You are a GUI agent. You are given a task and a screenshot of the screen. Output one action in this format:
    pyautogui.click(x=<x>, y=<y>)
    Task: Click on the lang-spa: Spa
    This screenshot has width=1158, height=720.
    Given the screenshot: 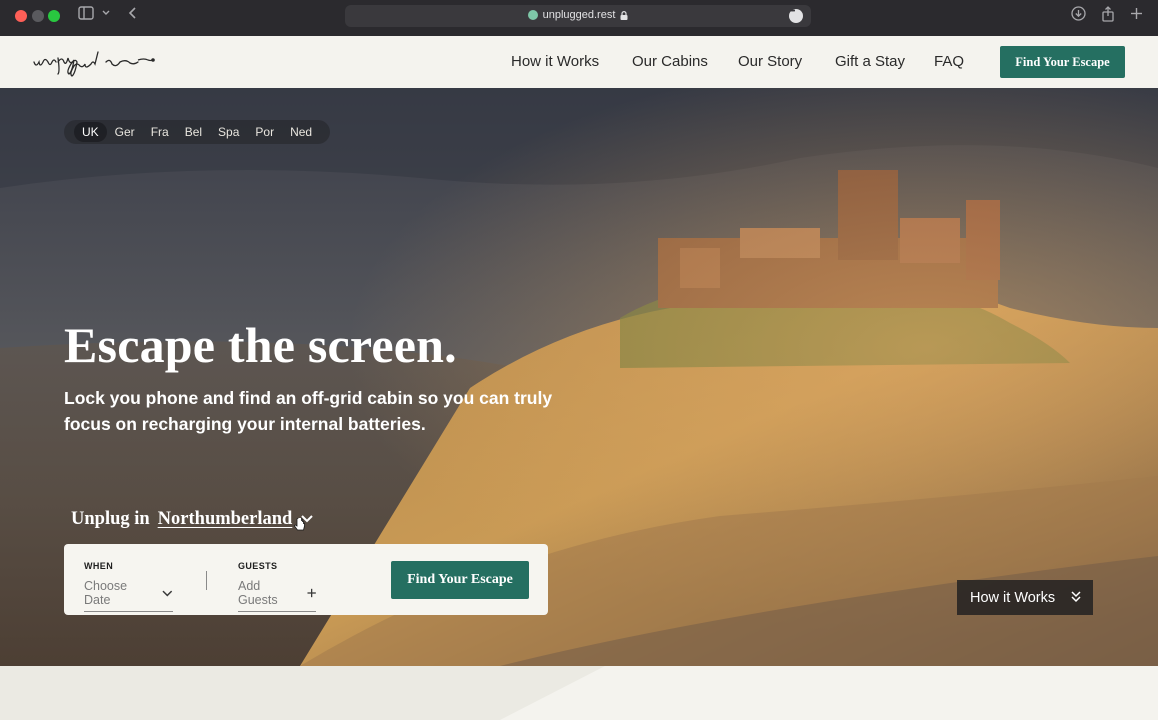 What is the action you would take?
    pyautogui.click(x=228, y=132)
    